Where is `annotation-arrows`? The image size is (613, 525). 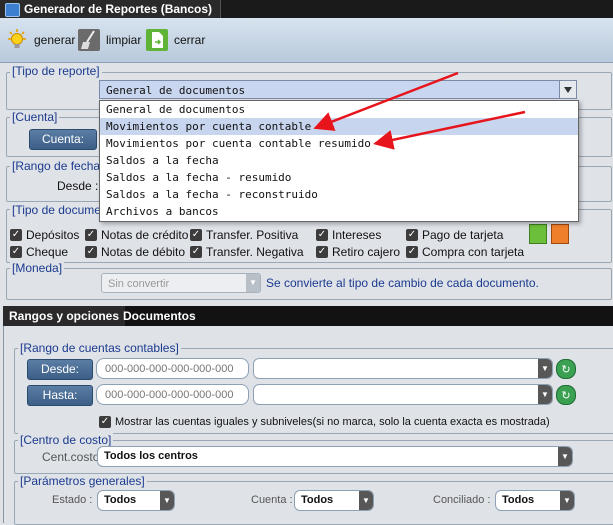
annotation-arrows is located at coordinates (419, 110).